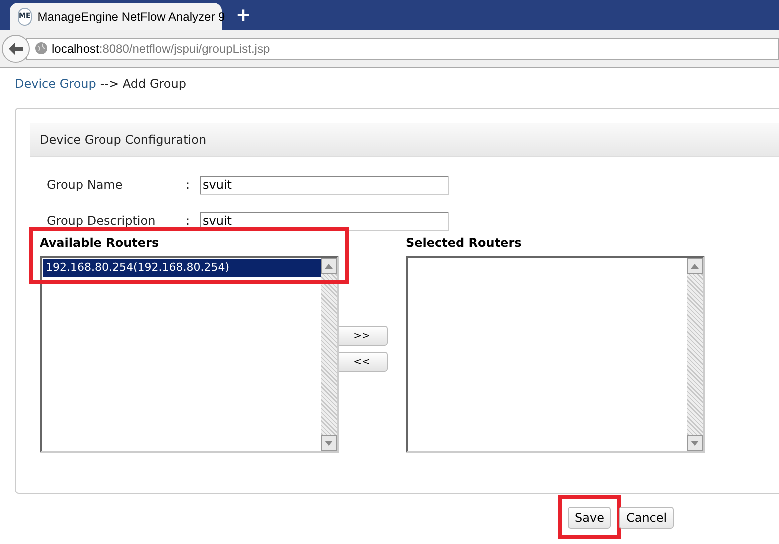  What do you see at coordinates (102, 221) in the screenshot?
I see `field-label: Group Description` at bounding box center [102, 221].